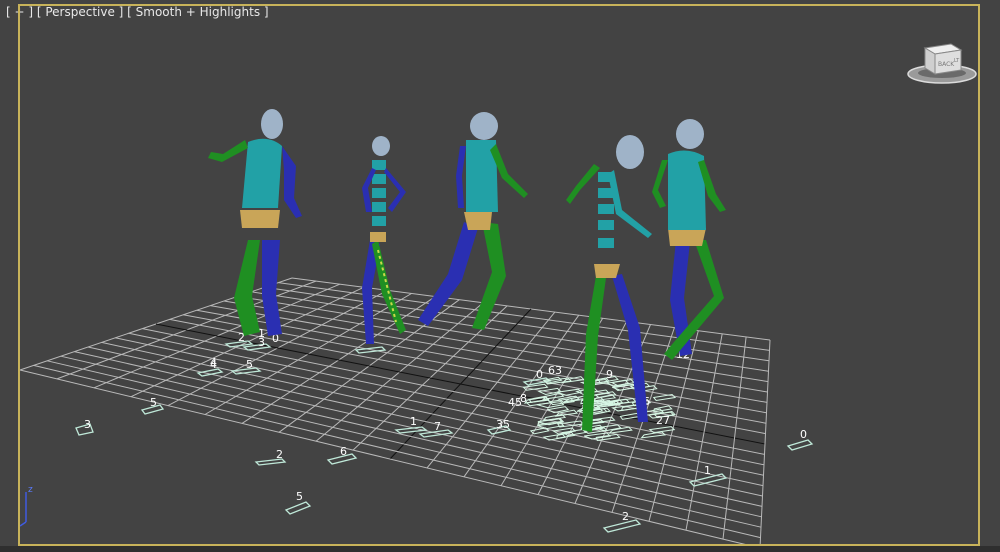 The height and width of the screenshot is (552, 1000). I want to click on dancer-2-head, so click(381, 146).